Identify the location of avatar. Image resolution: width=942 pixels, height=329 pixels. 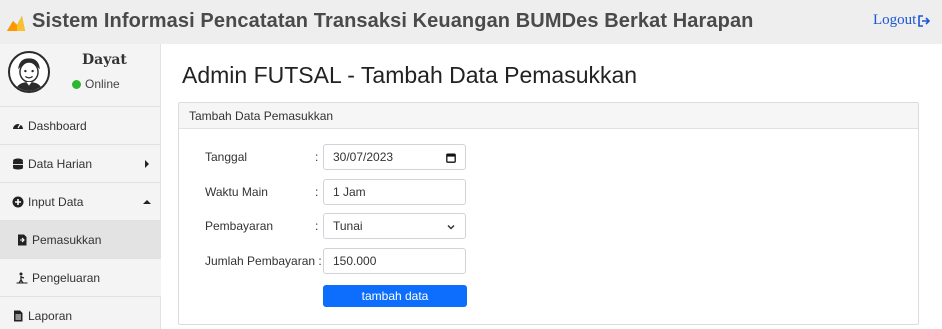
(29, 72).